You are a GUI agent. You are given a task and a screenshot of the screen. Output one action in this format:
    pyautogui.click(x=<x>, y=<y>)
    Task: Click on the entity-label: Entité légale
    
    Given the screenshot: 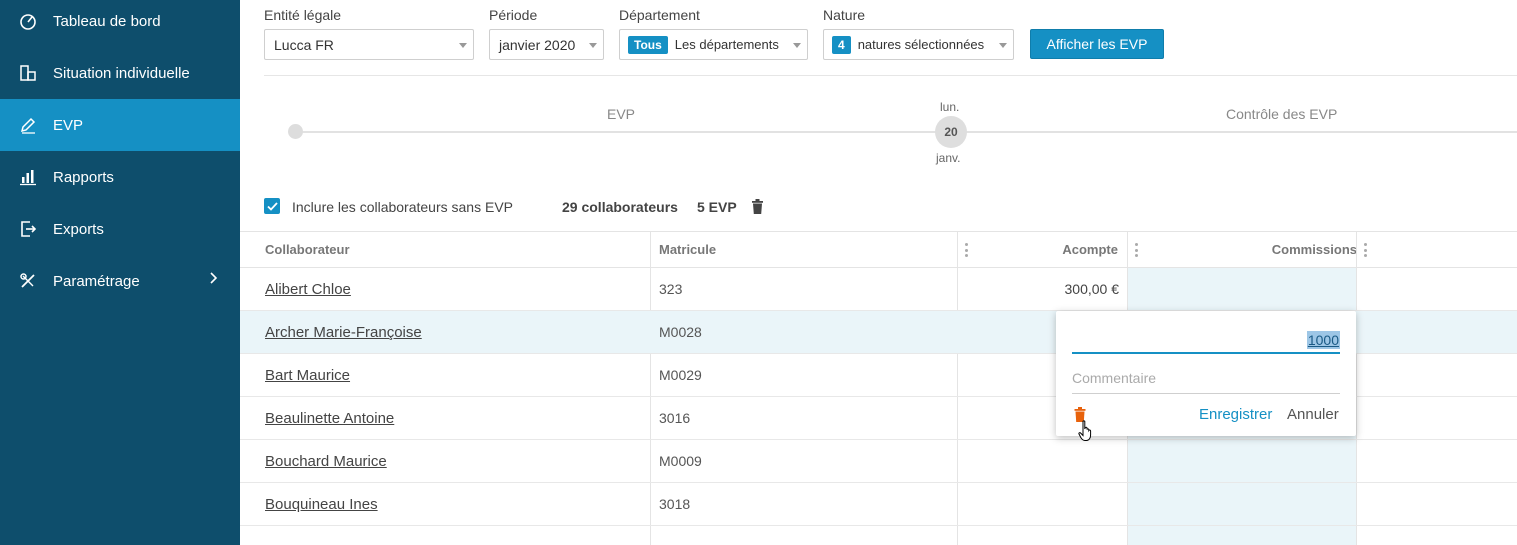 What is the action you would take?
    pyautogui.click(x=303, y=15)
    